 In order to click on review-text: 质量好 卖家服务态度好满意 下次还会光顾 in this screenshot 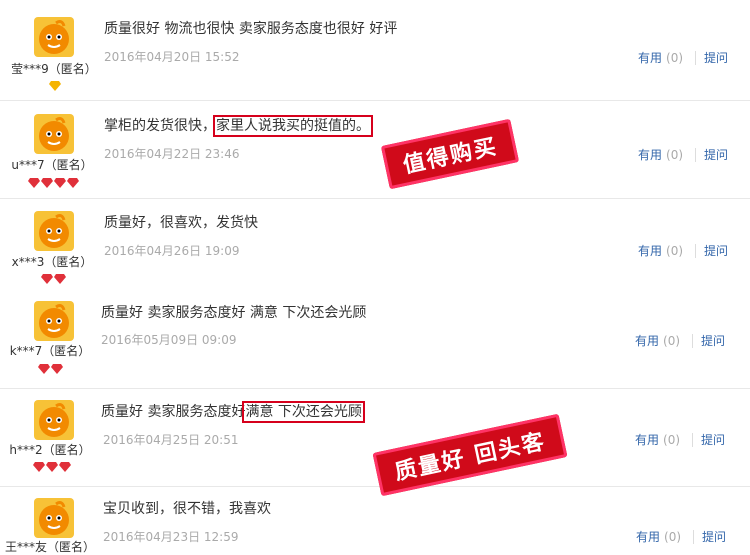, I will do `click(233, 412)`.